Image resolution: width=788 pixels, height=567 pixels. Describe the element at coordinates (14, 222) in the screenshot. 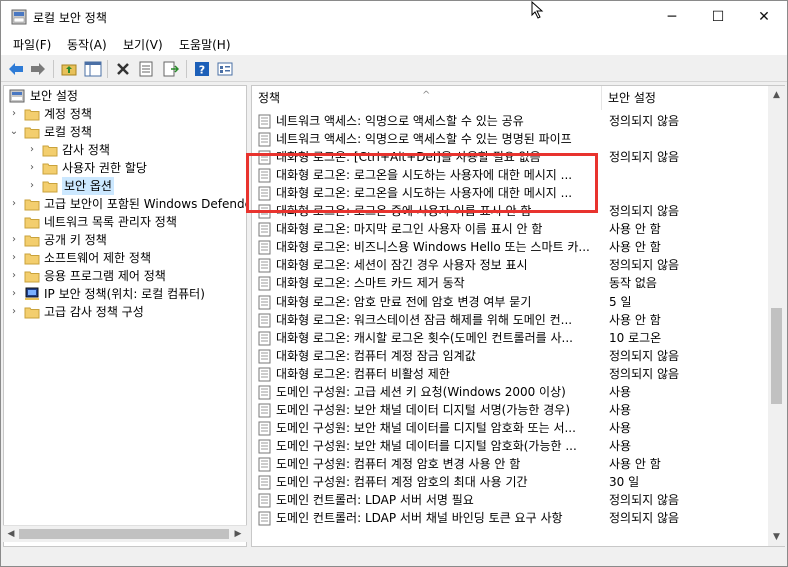

I see `expand-chevron-icon` at that location.